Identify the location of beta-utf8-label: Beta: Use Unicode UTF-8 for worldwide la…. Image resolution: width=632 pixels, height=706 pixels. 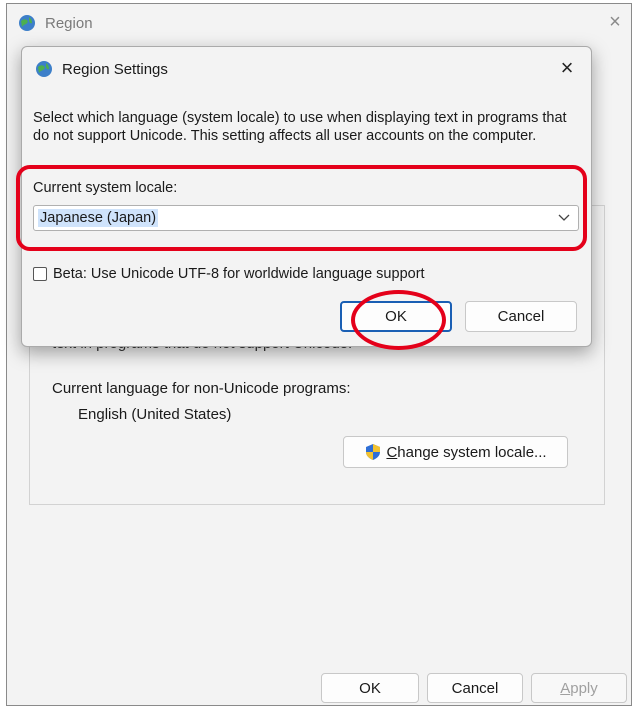
(239, 274).